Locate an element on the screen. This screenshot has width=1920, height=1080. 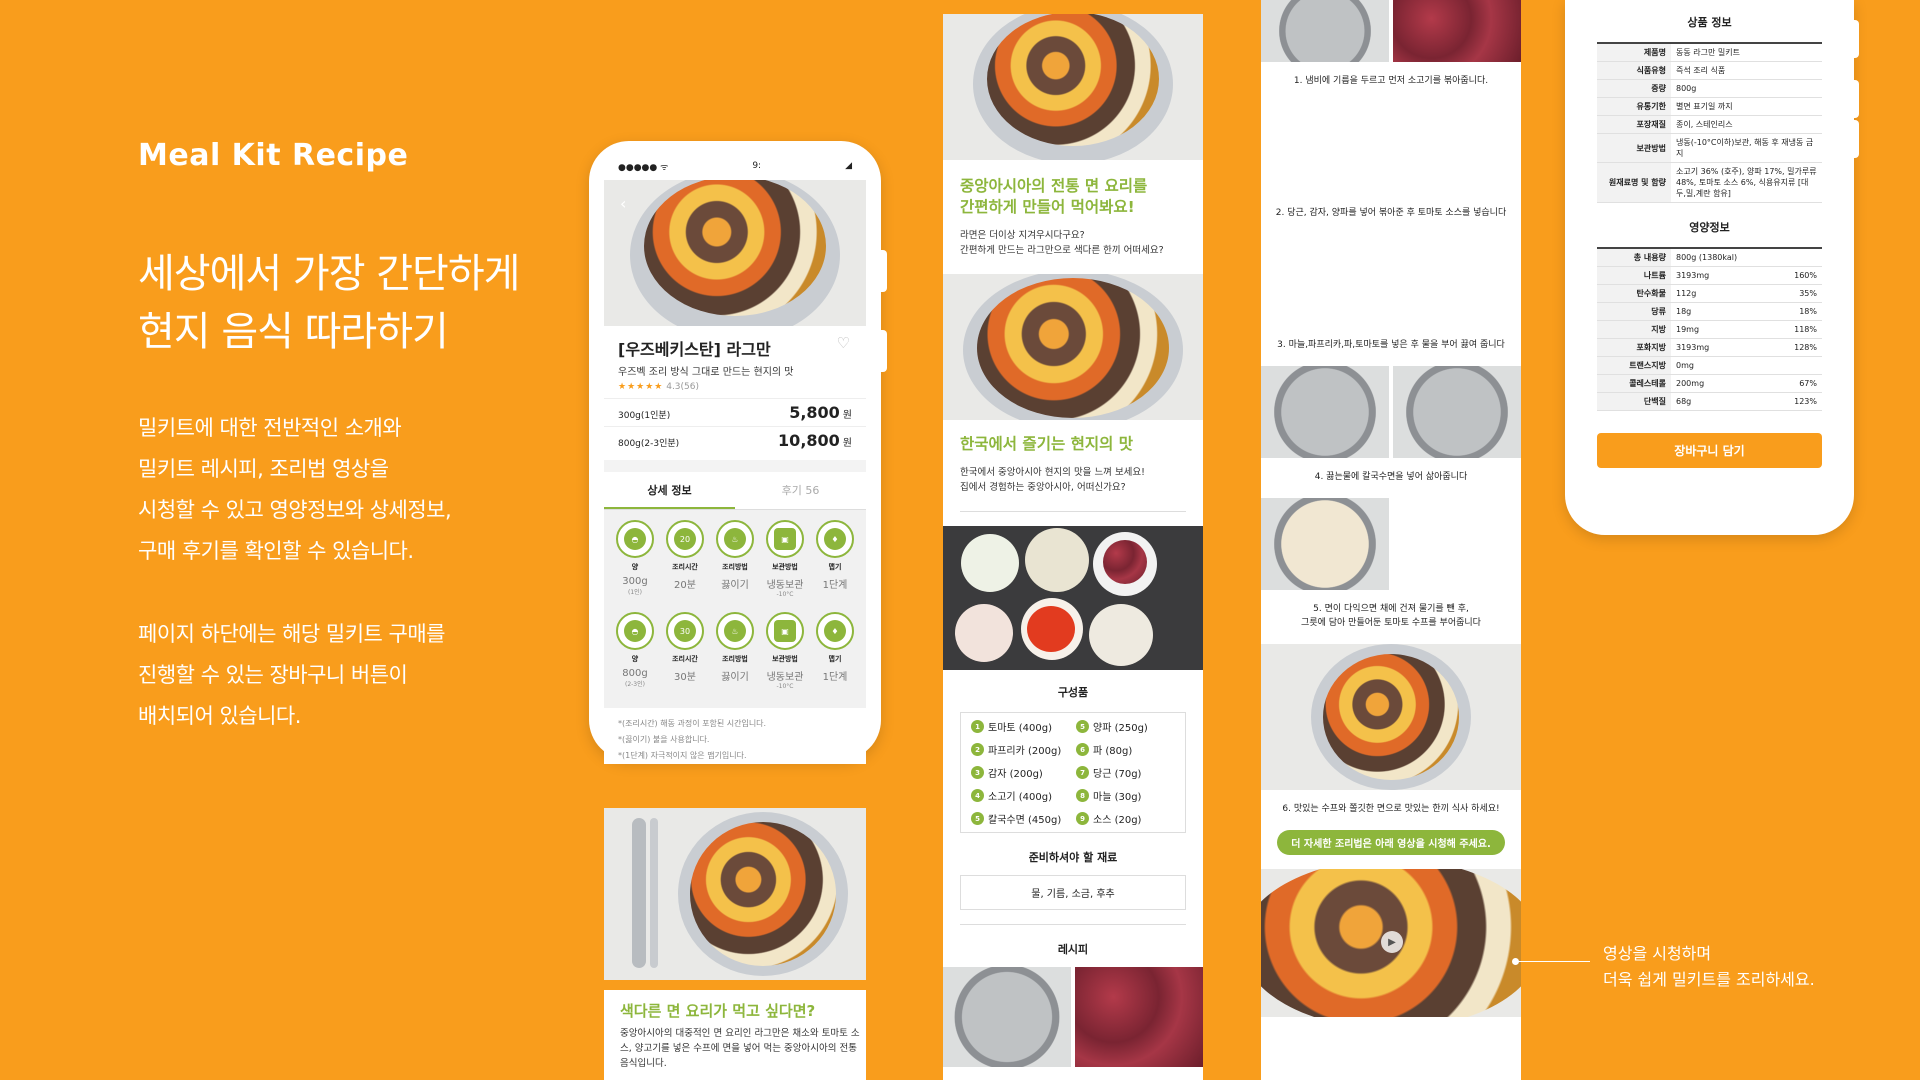
desc-line: 구매 후기를 확인할 수 있습니다. is located at coordinates (276, 551).